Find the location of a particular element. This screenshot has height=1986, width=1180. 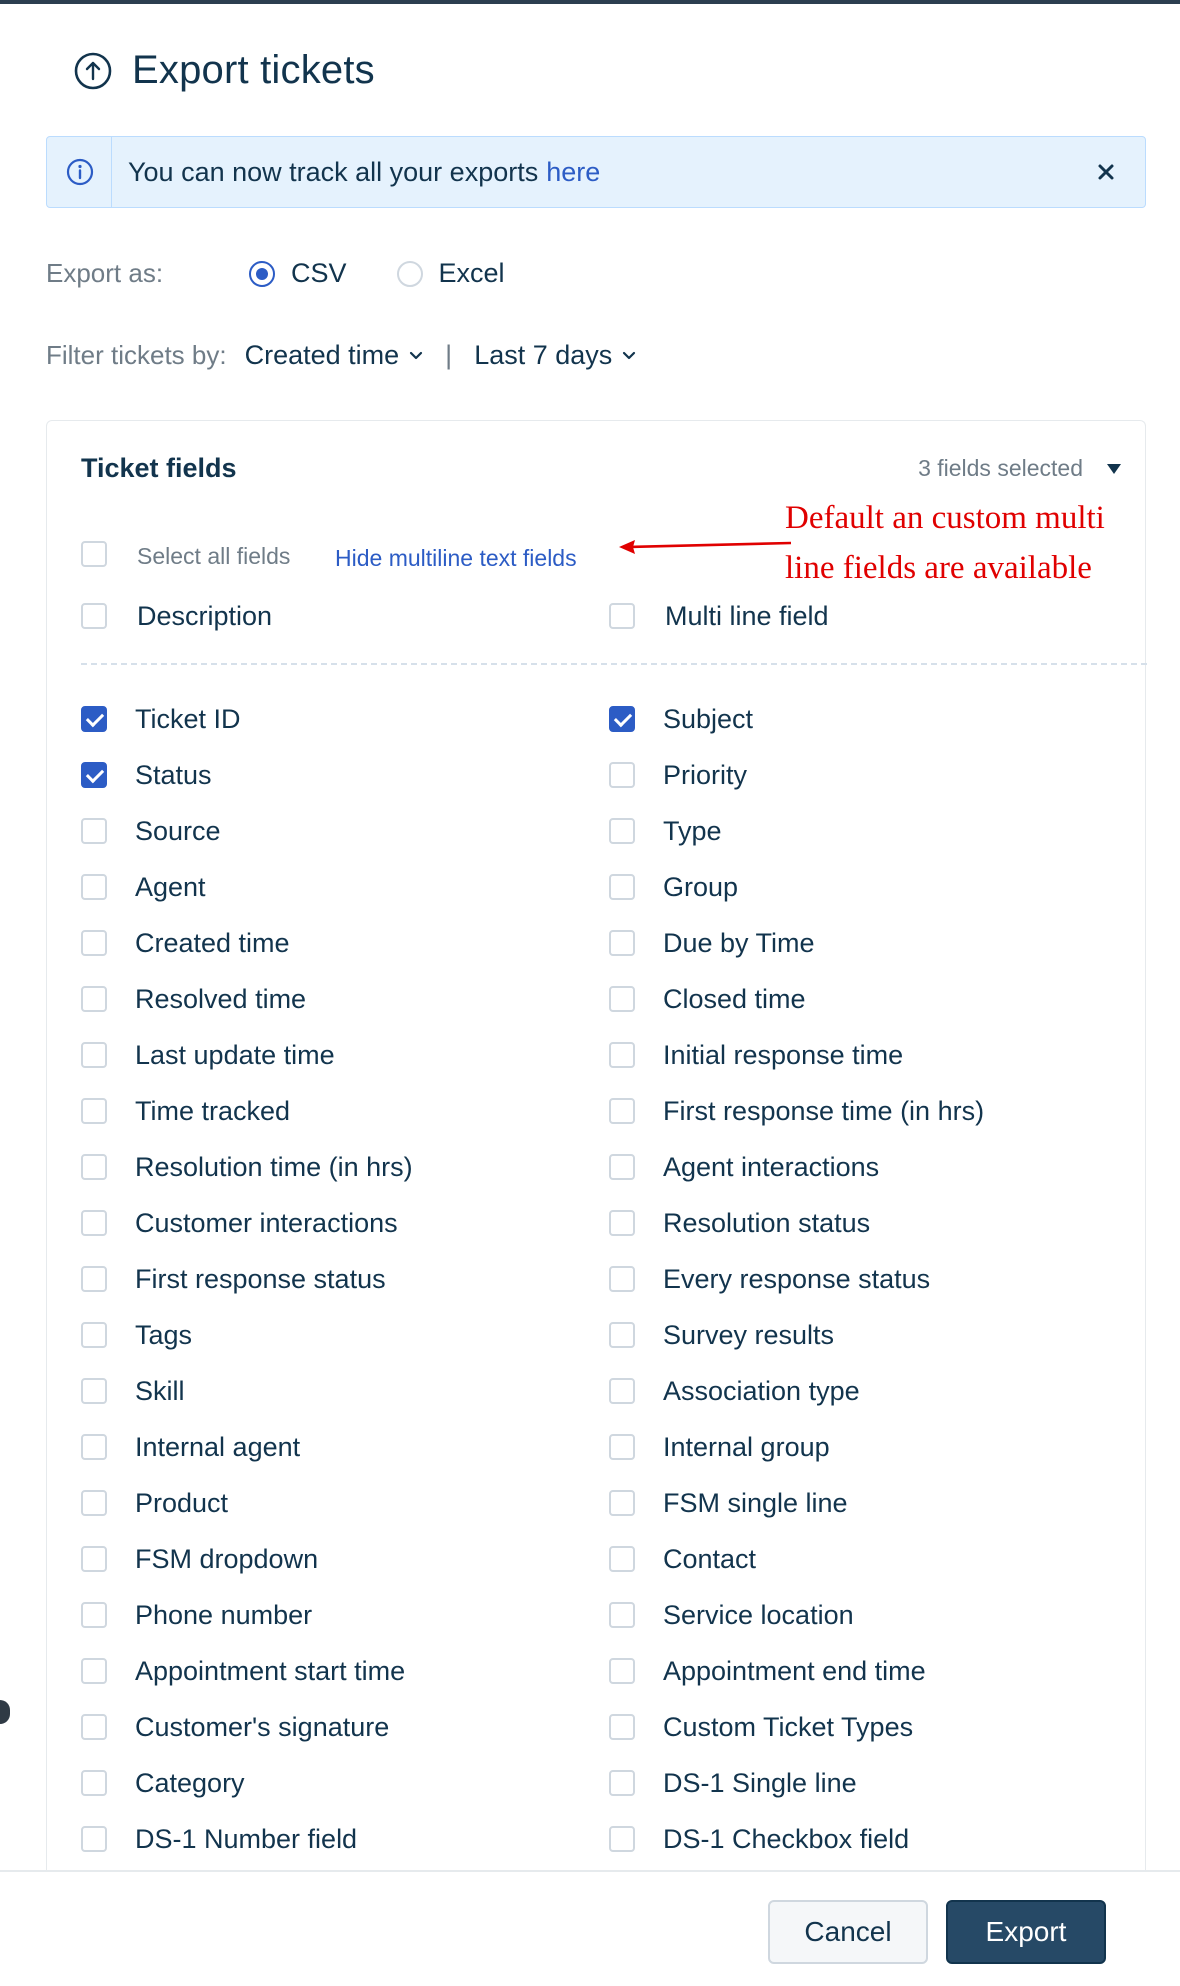

field-checkbox-internal-group is located at coordinates (622, 1447).